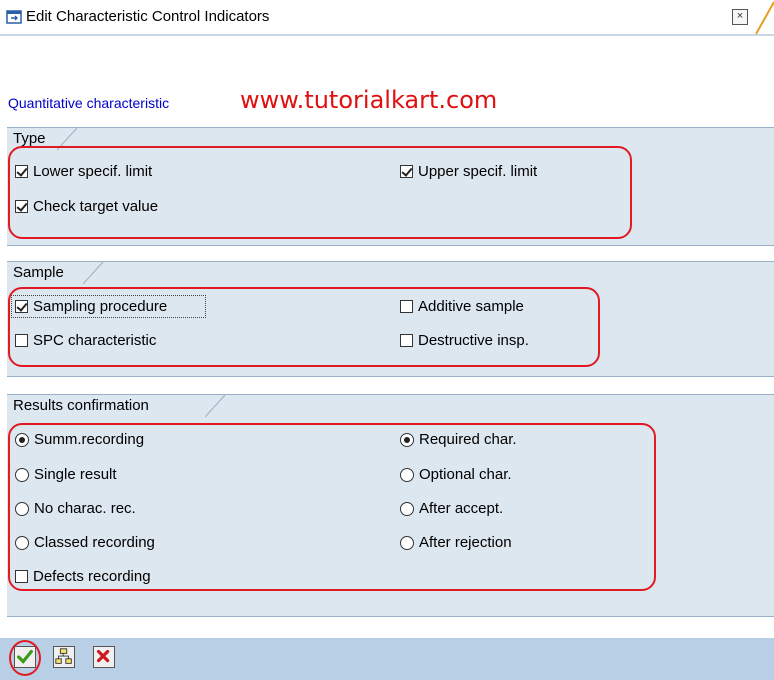 This screenshot has height=680, width=774. What do you see at coordinates (764, 18) in the screenshot?
I see `title-corner-decoration` at bounding box center [764, 18].